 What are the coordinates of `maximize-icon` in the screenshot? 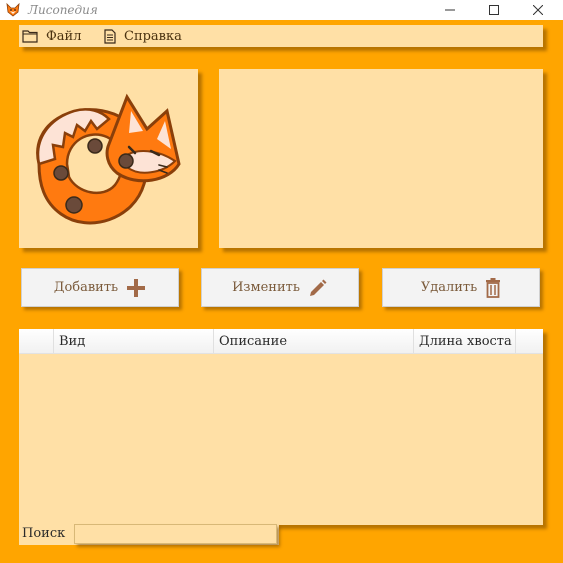 It's located at (494, 10).